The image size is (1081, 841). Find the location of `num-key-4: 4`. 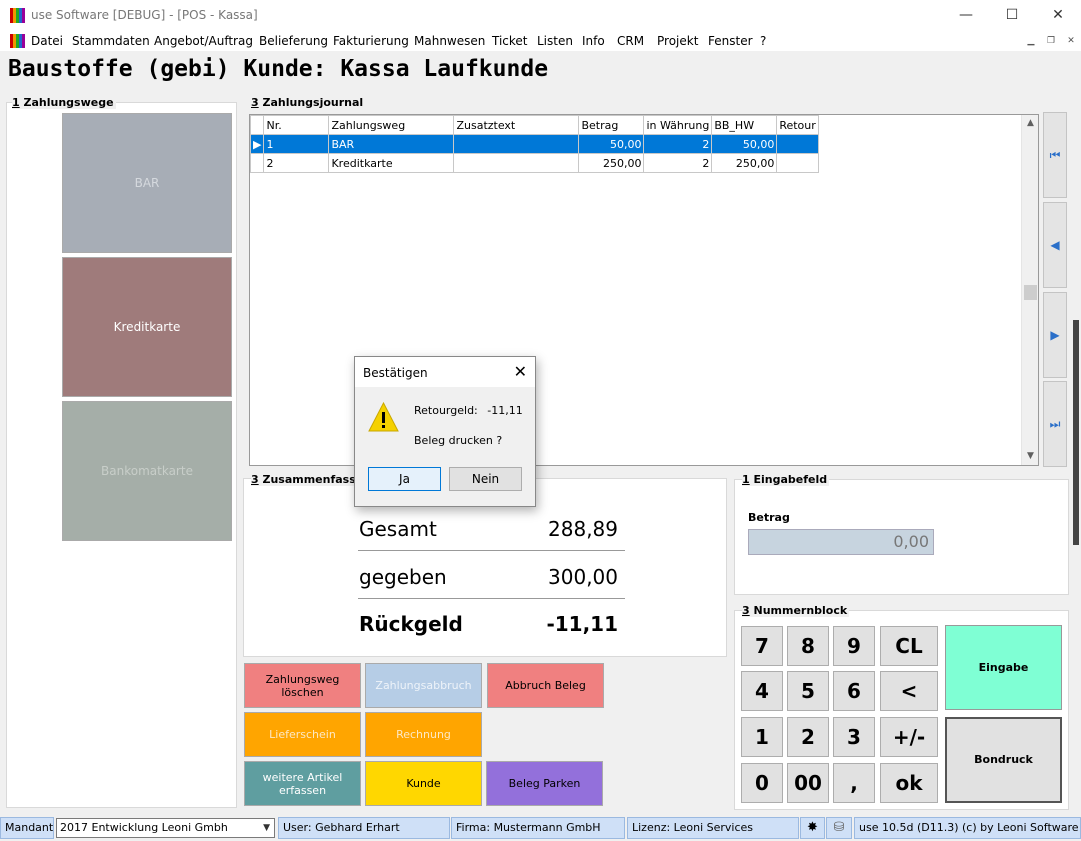

num-key-4: 4 is located at coordinates (762, 691).